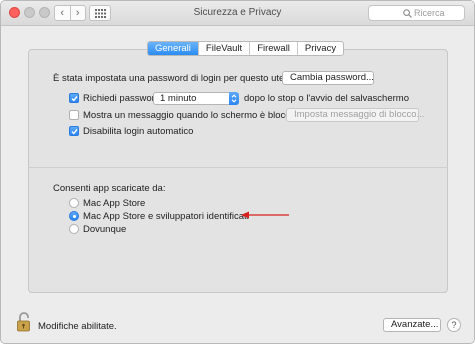 This screenshot has height=344, width=475. Describe the element at coordinates (319, 48) in the screenshot. I see `tab-privacy: Privacy` at that location.